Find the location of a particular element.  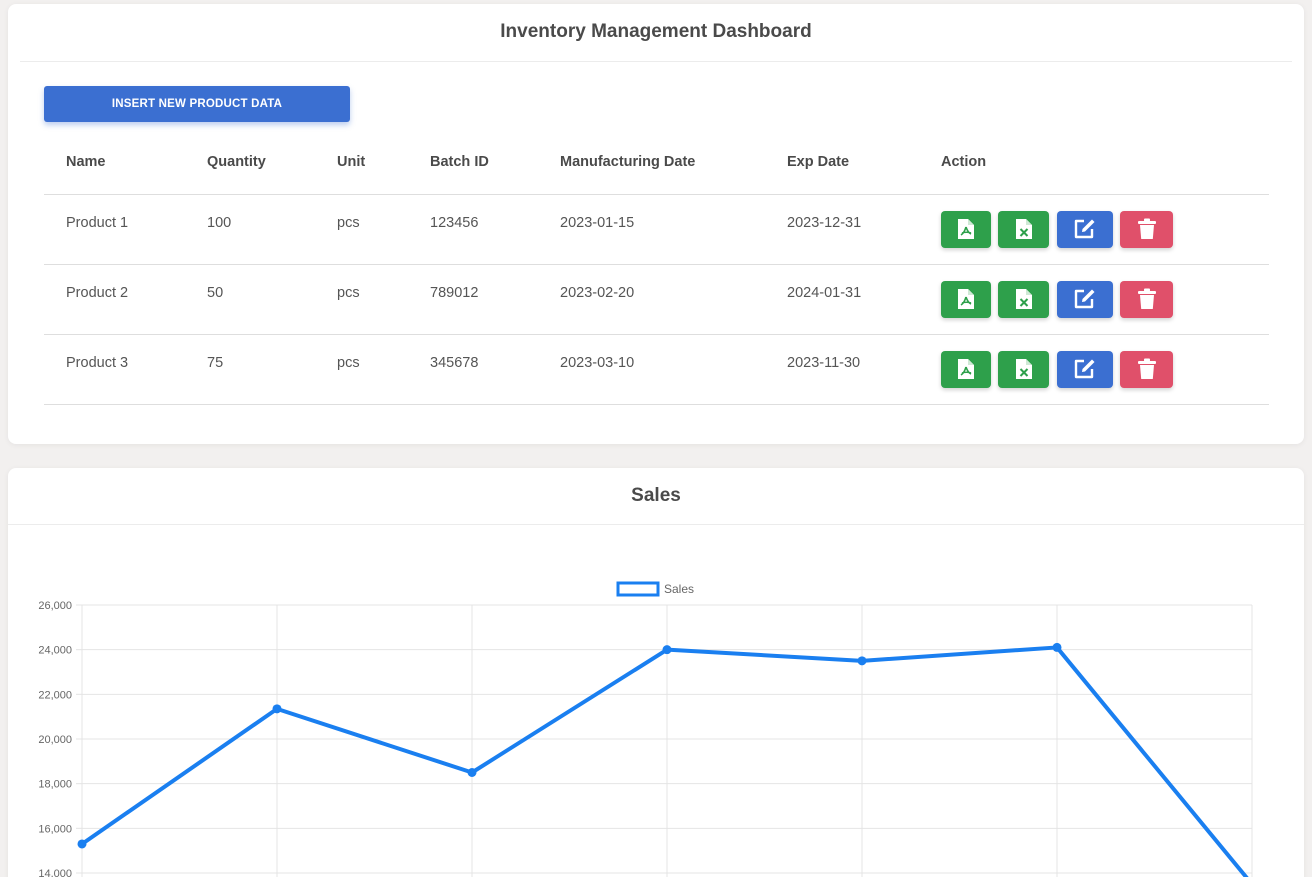

y-tick-label: 18,000 is located at coordinates (55, 785).